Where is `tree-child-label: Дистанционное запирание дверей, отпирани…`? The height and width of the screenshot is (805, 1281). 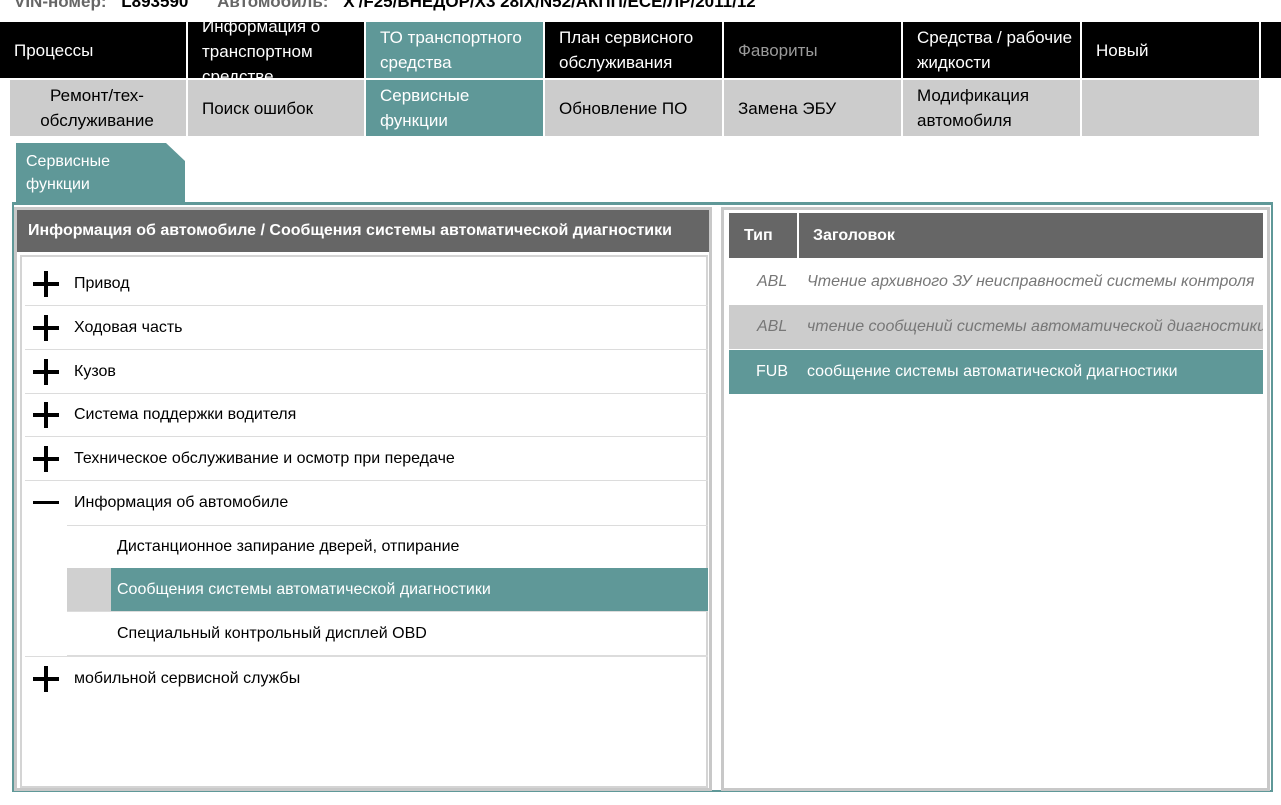 tree-child-label: Дистанционное запирание дверей, отпирани… is located at coordinates (288, 546).